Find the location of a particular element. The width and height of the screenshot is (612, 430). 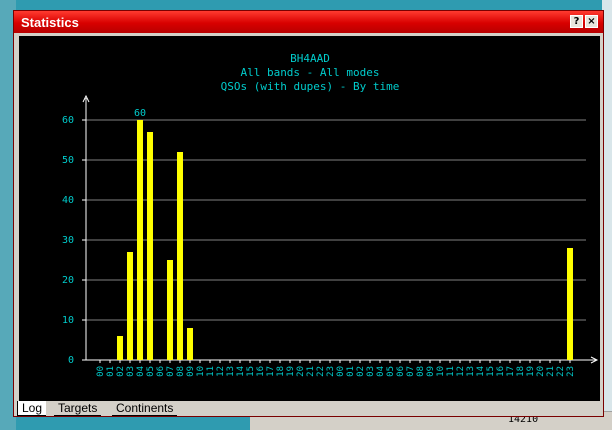

chart-title: BH4AAD is located at coordinates (310, 58).